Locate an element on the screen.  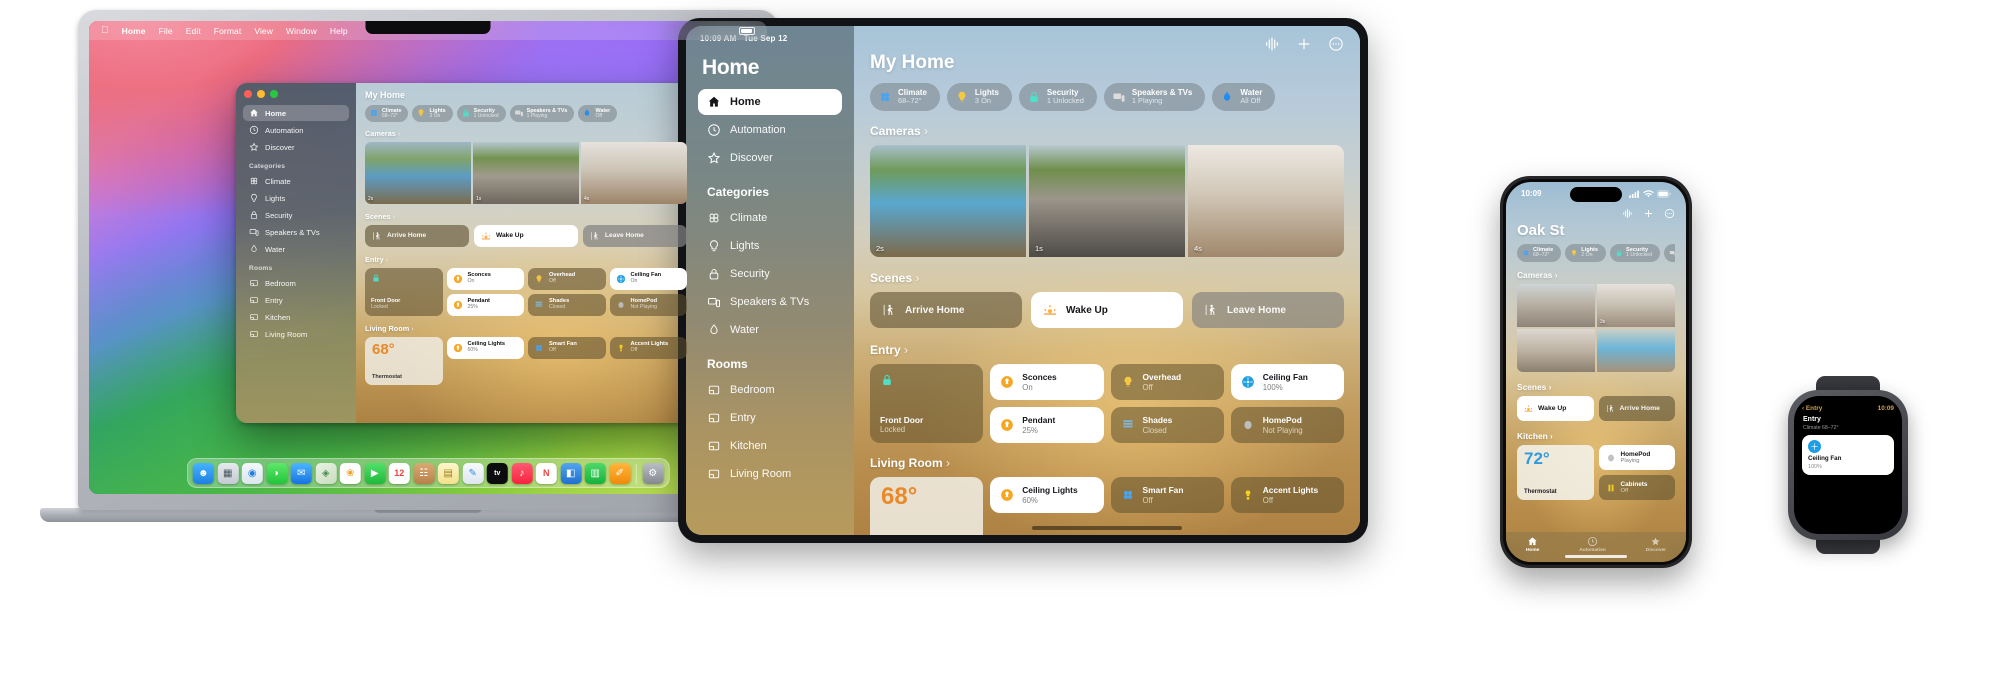
menu-item-help: Help is located at coordinates (339, 31).